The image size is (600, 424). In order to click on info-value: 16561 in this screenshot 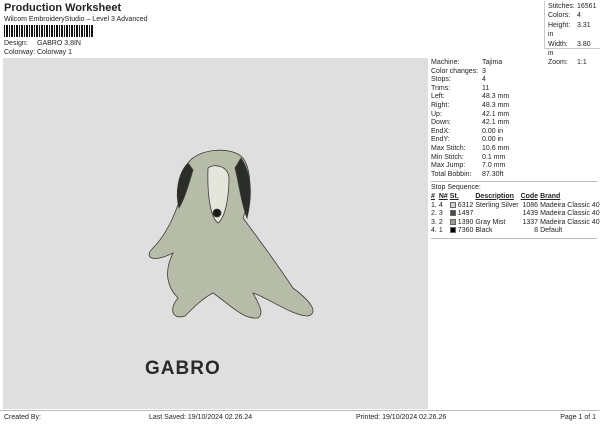, I will do `click(587, 6)`.